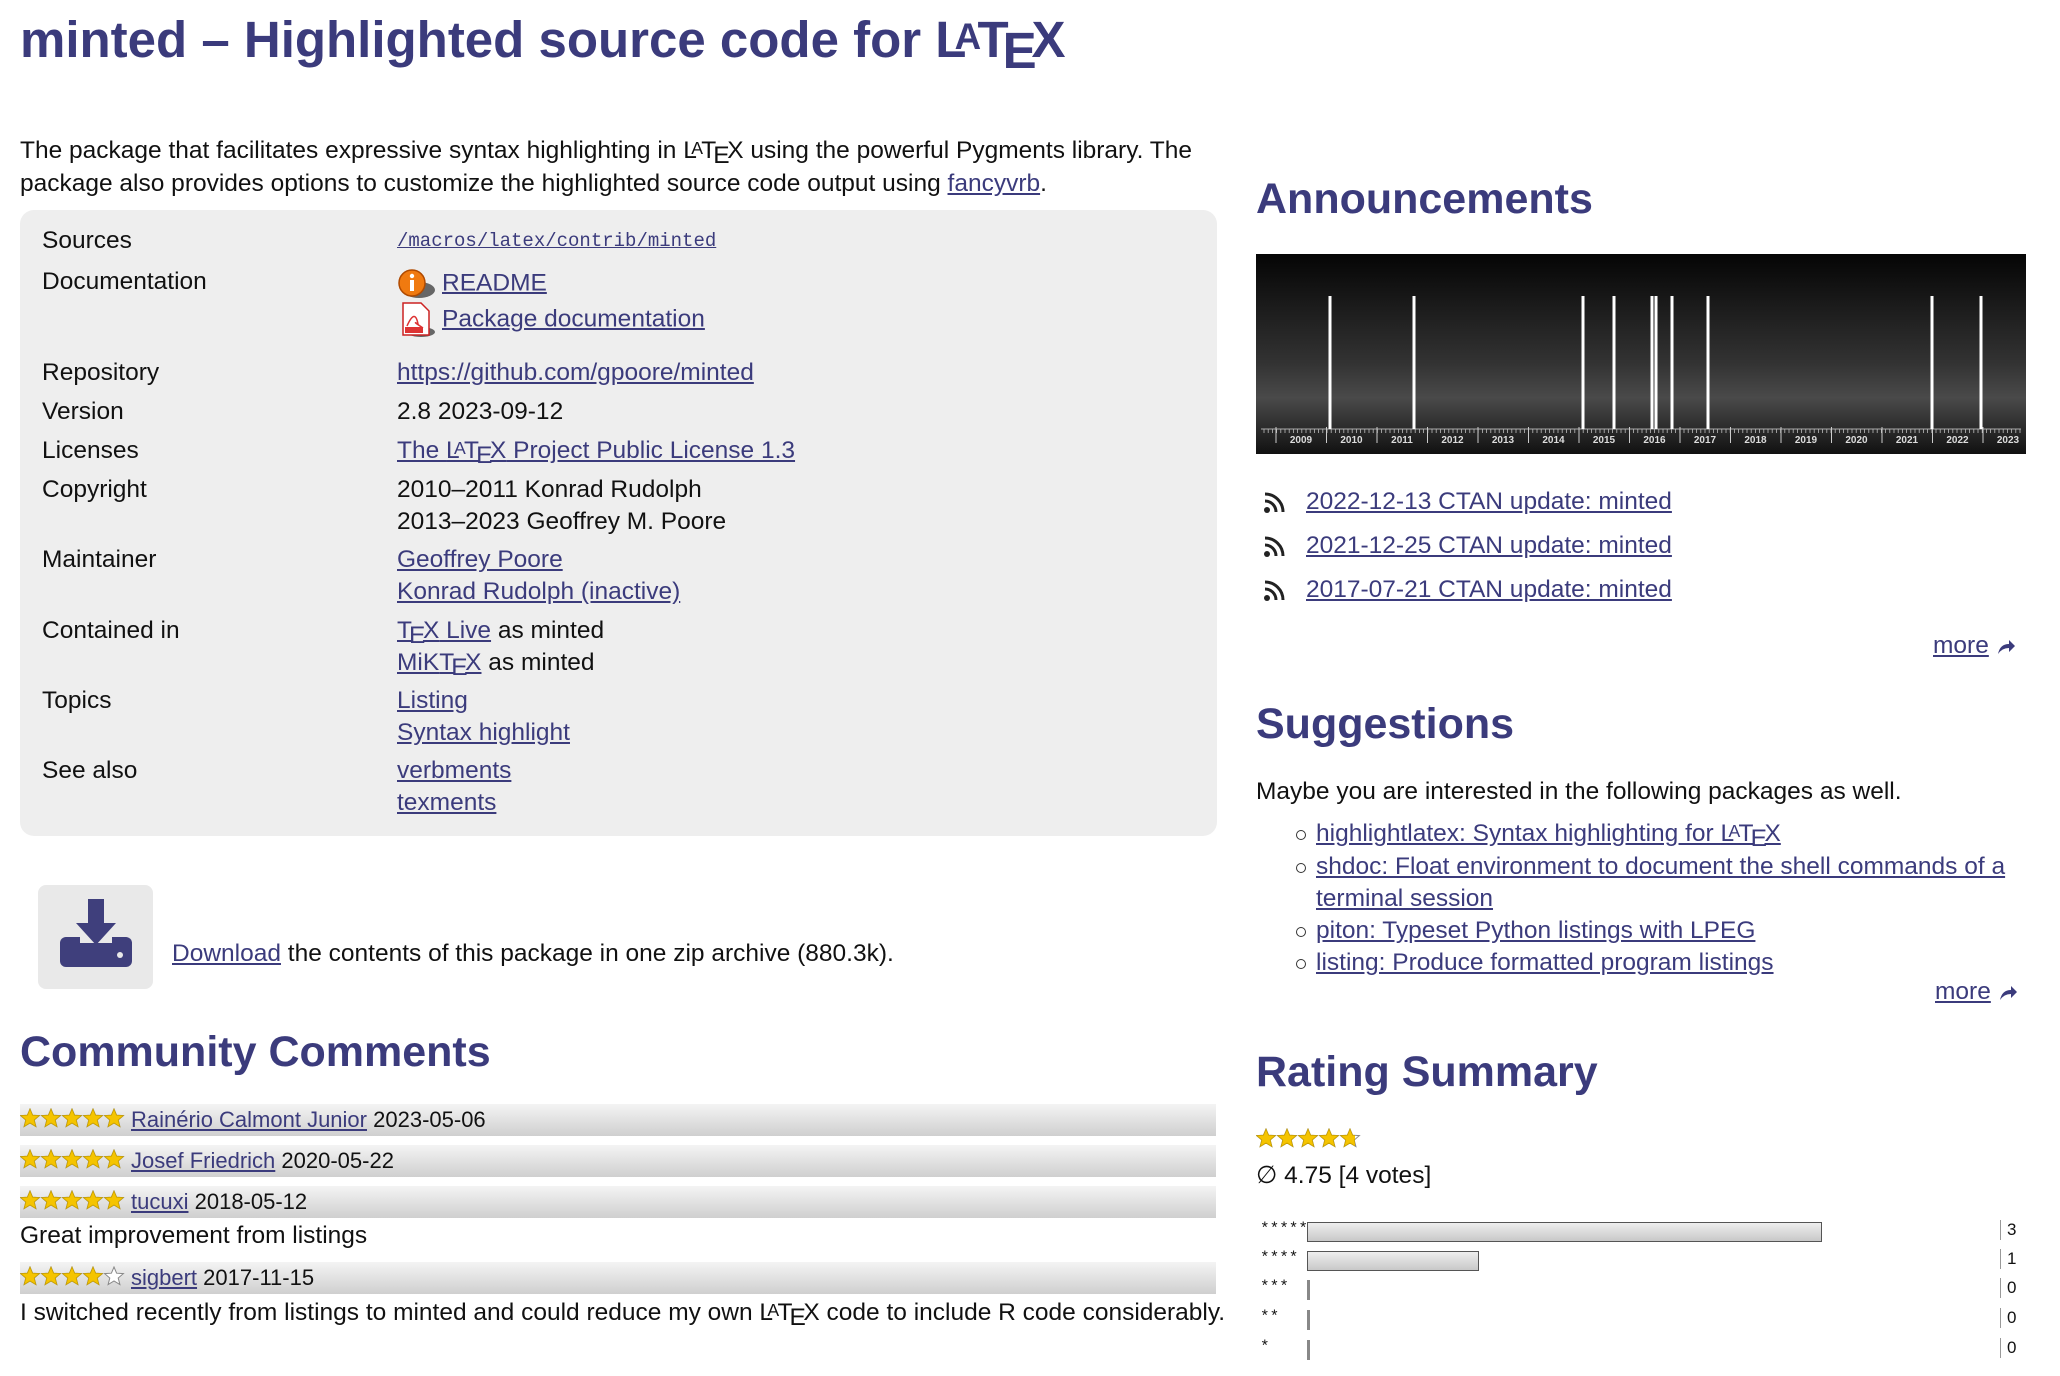 This screenshot has height=1376, width=2060. Describe the element at coordinates (1424, 199) in the screenshot. I see `announcements-heading: Announcements` at that location.